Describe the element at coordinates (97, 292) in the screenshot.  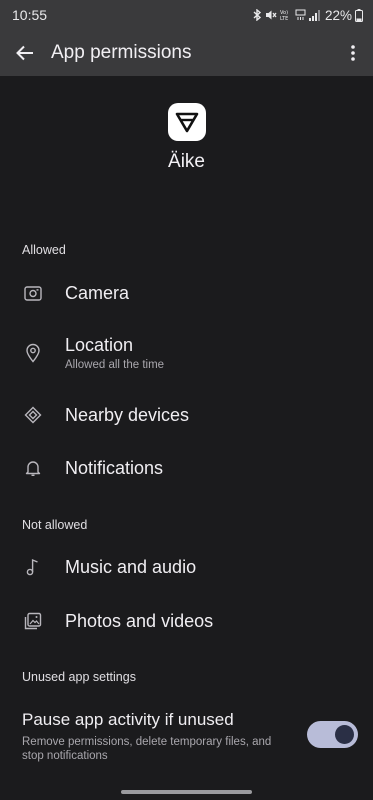
I see `permission-label: Camera` at that location.